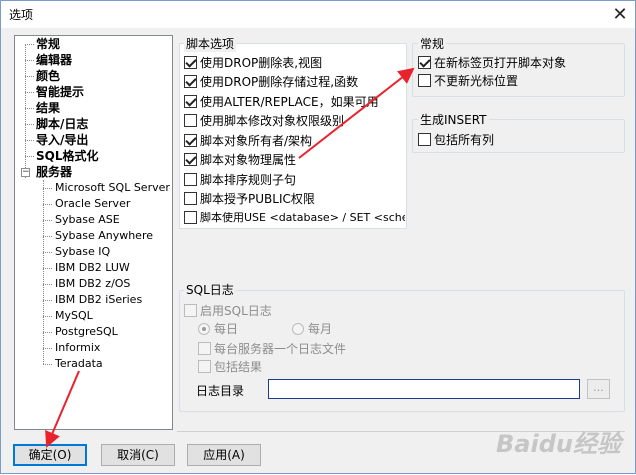 The height and width of the screenshot is (475, 636). I want to click on ok-button: 确定(O), so click(50, 455).